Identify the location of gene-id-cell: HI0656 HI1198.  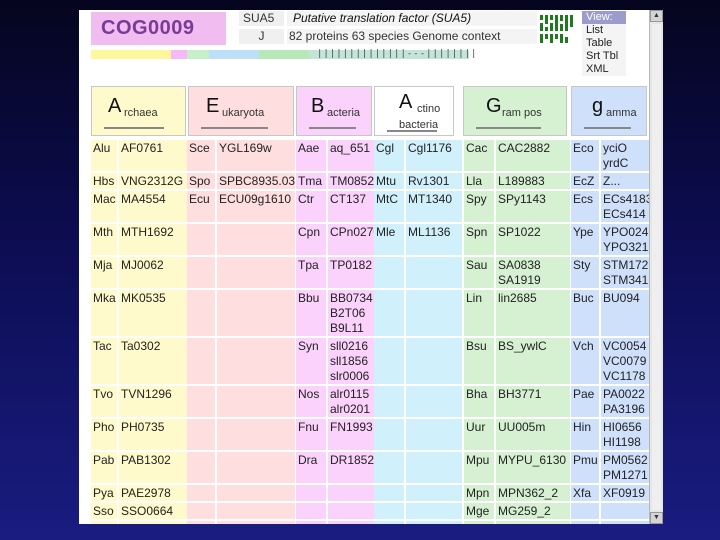
(625, 434).